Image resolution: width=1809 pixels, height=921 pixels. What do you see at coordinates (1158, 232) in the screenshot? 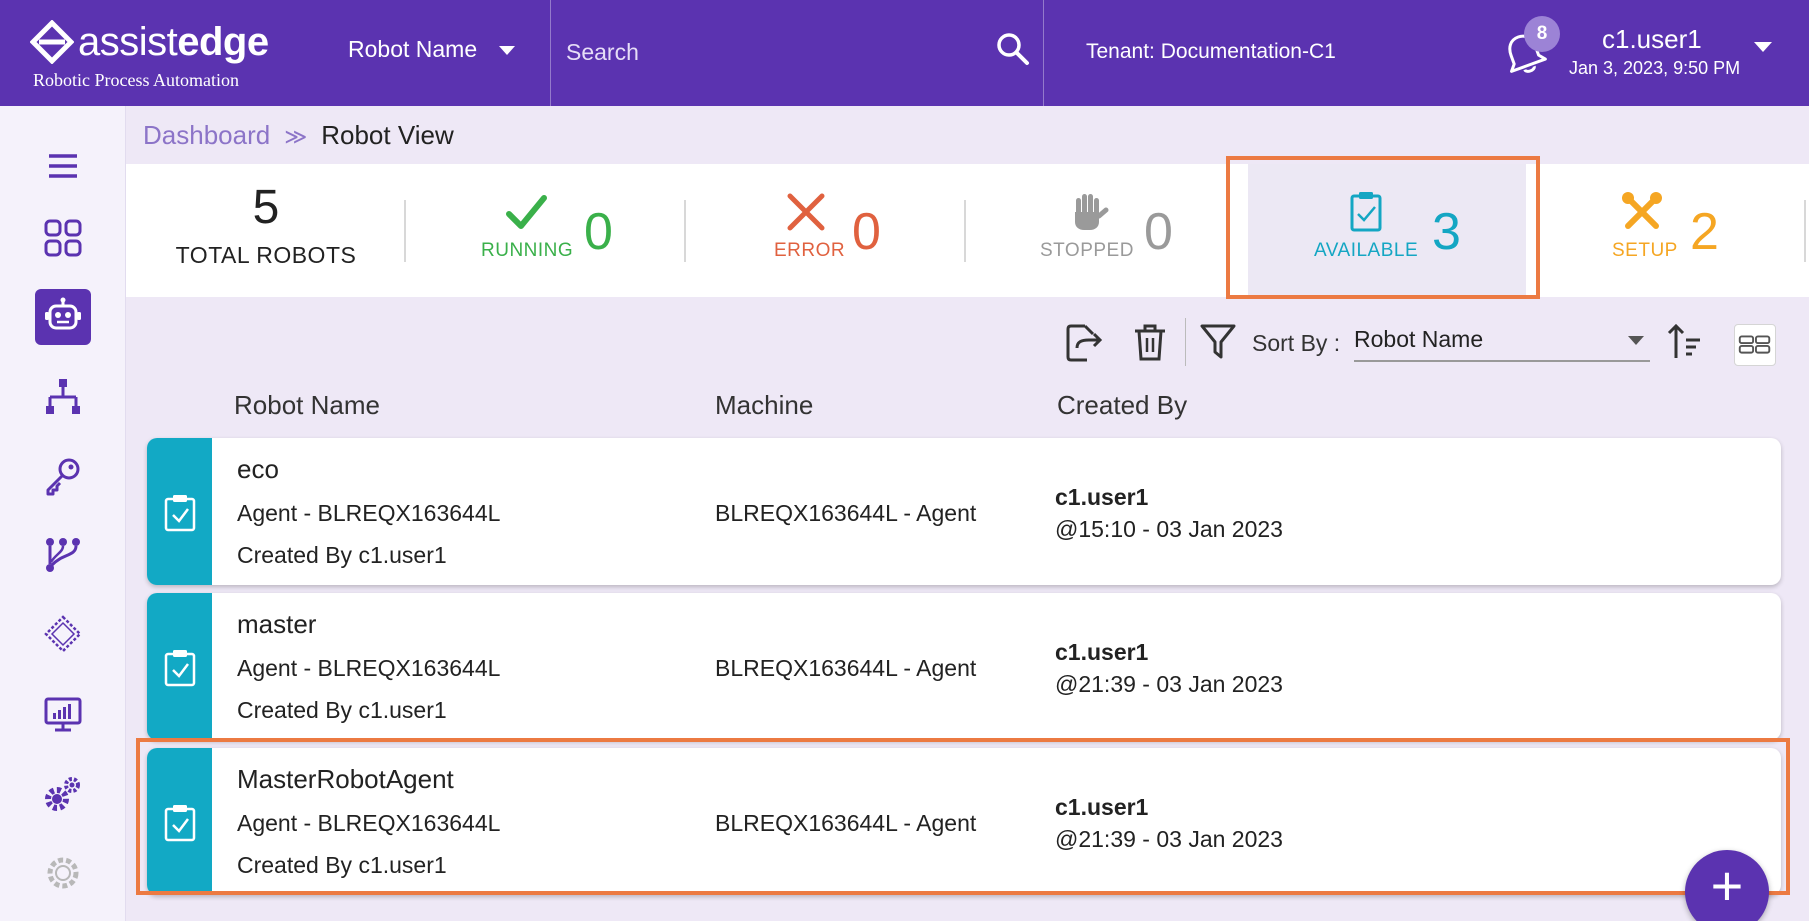
I see `stat-stopped-value: 0` at bounding box center [1158, 232].